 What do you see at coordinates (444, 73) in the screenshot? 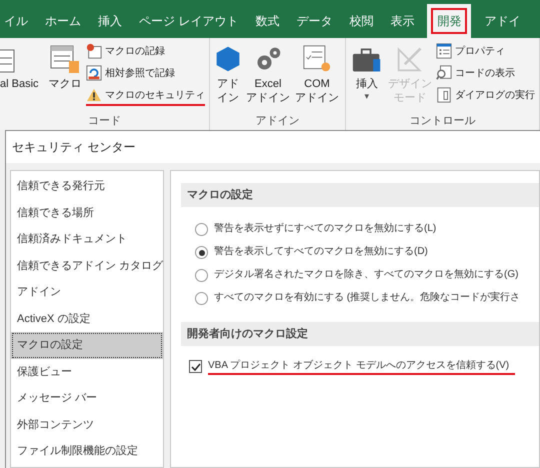
I see `magnifier-sheet-icon` at bounding box center [444, 73].